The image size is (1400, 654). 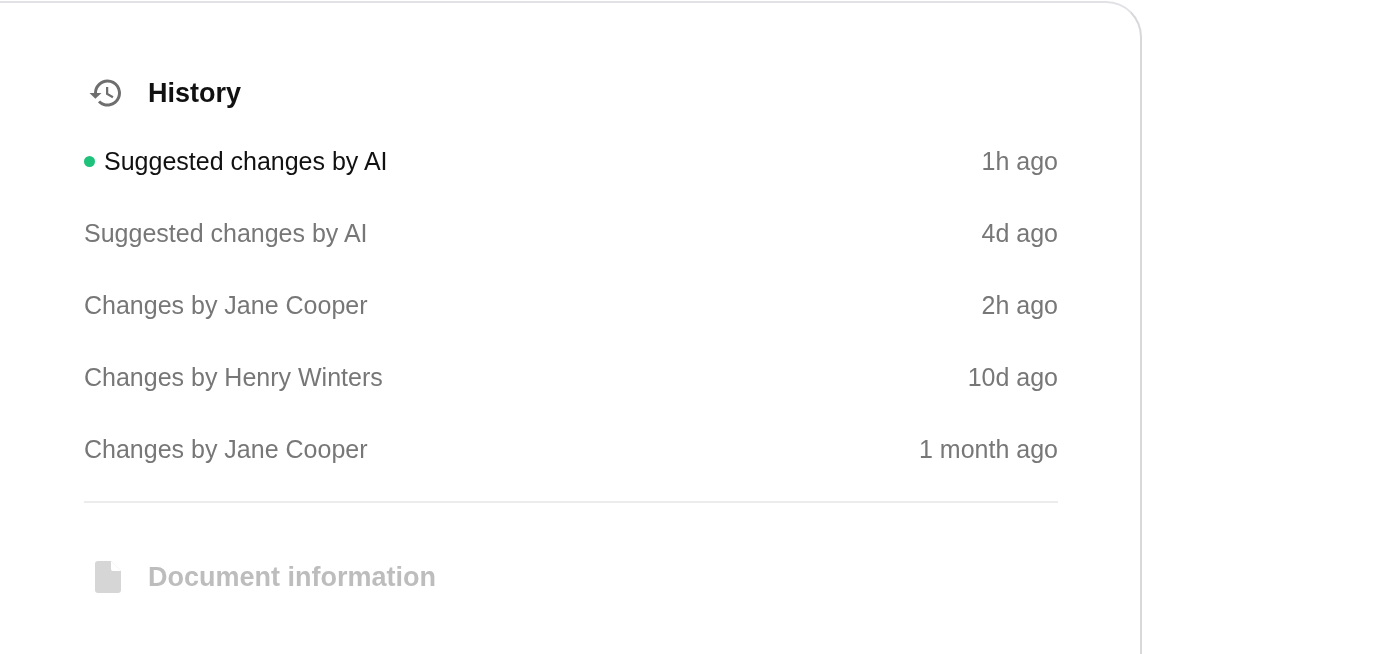 What do you see at coordinates (108, 577) in the screenshot?
I see `document-icon` at bounding box center [108, 577].